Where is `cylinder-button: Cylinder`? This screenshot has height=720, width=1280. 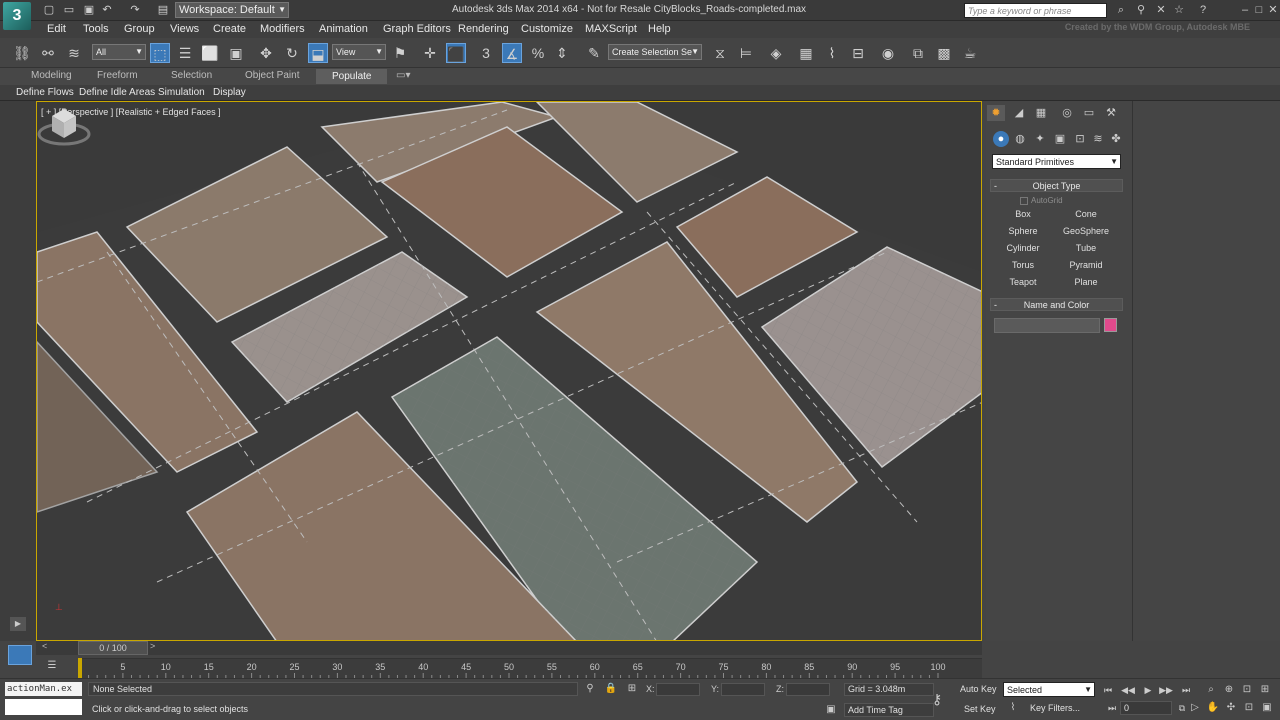
cylinder-button: Cylinder is located at coordinates (1023, 248).